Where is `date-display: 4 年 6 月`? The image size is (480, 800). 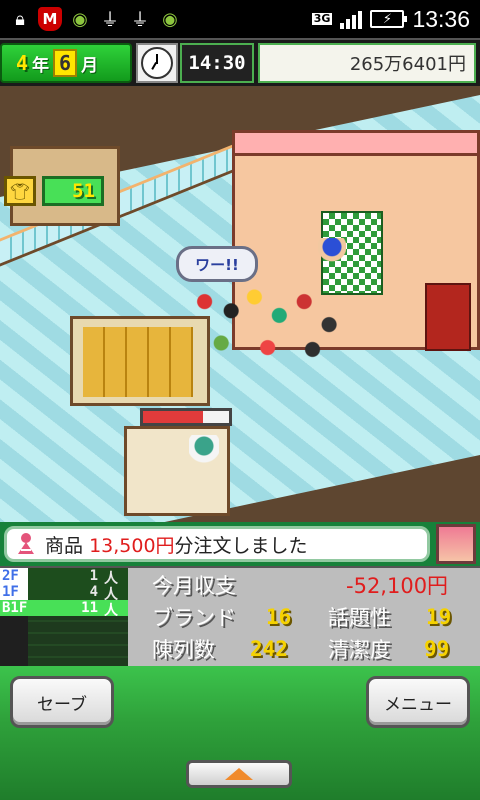
date-display: 4 年 6 月 is located at coordinates (66, 63).